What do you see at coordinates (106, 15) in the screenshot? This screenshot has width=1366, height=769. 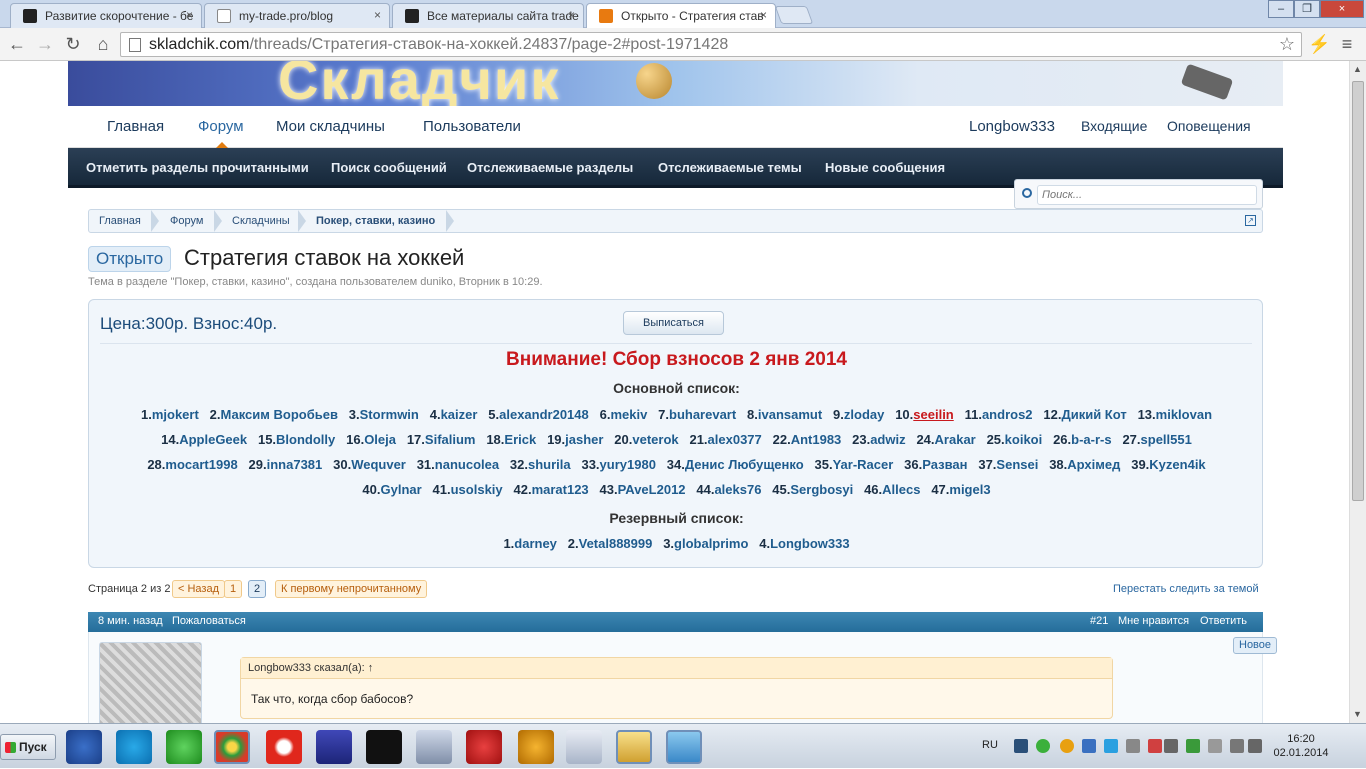 I see `browser-tab-1: Развитие скорочтение - бе ×` at bounding box center [106, 15].